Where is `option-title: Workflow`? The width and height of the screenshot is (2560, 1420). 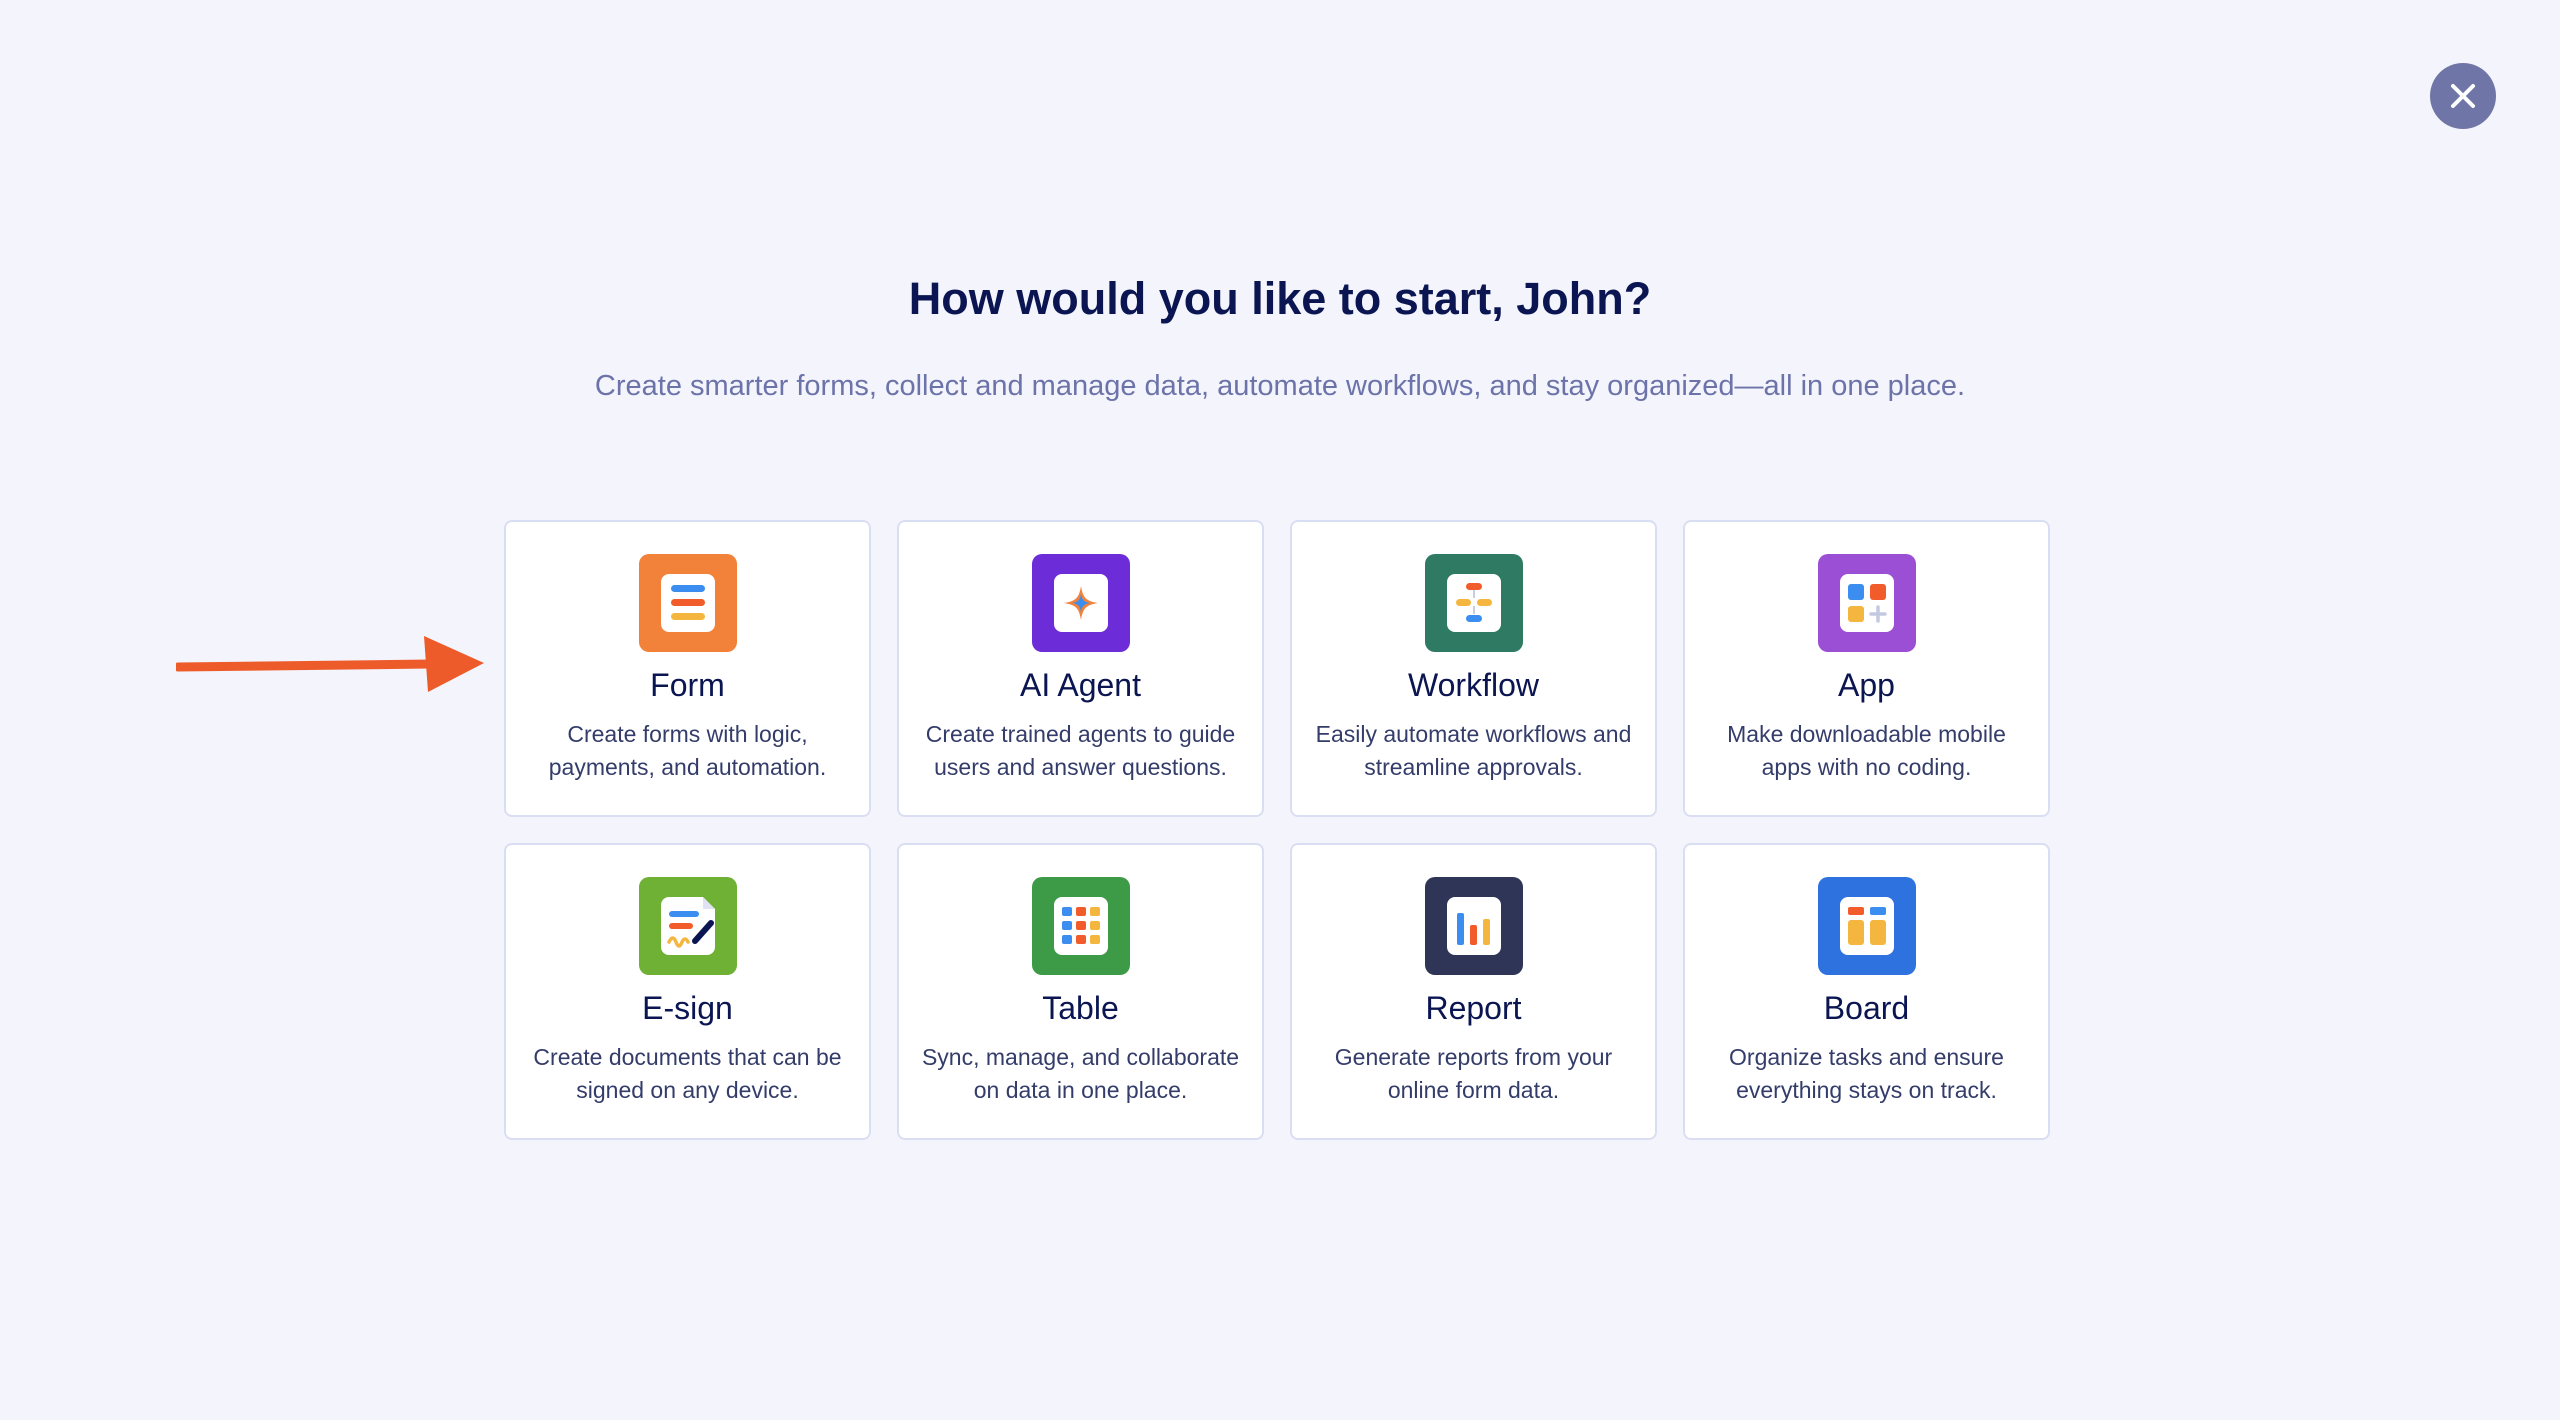 option-title: Workflow is located at coordinates (1473, 685).